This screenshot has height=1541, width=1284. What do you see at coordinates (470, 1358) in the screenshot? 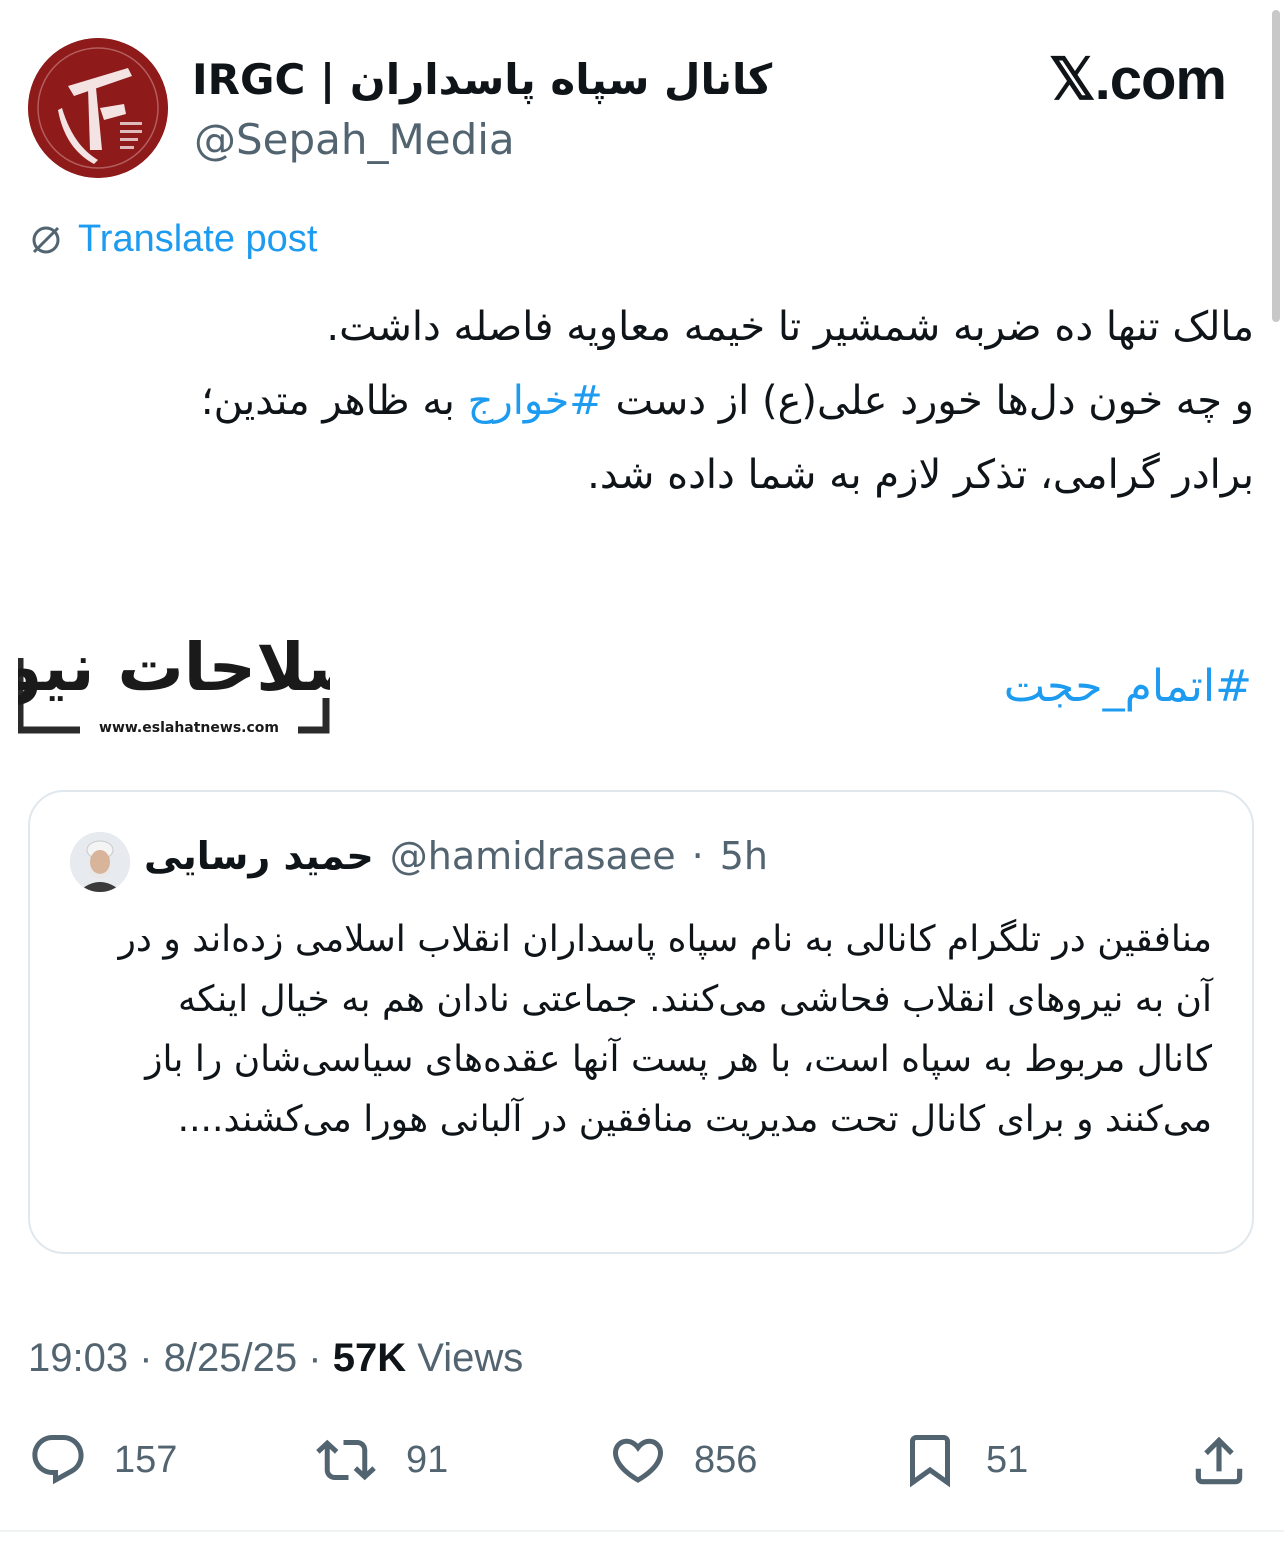
I see `views-label: Views` at bounding box center [470, 1358].